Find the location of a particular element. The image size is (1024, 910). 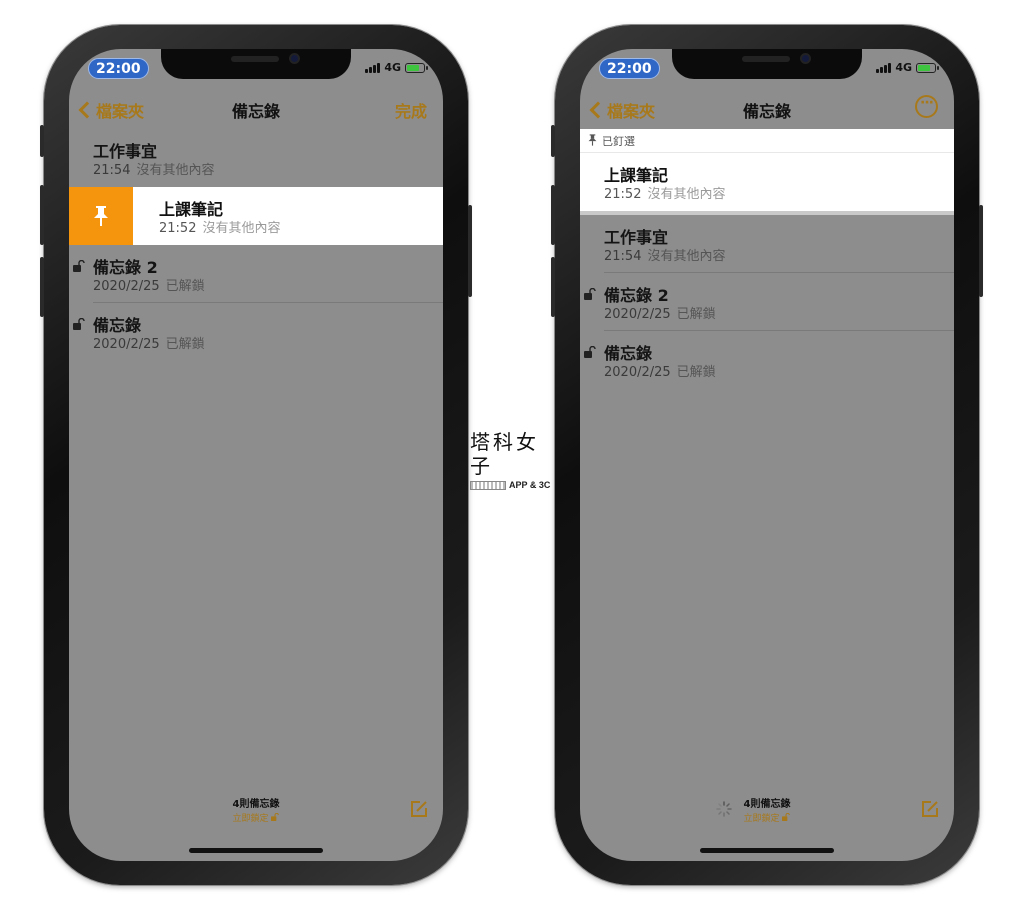

done-button: 完成 is located at coordinates (411, 110).